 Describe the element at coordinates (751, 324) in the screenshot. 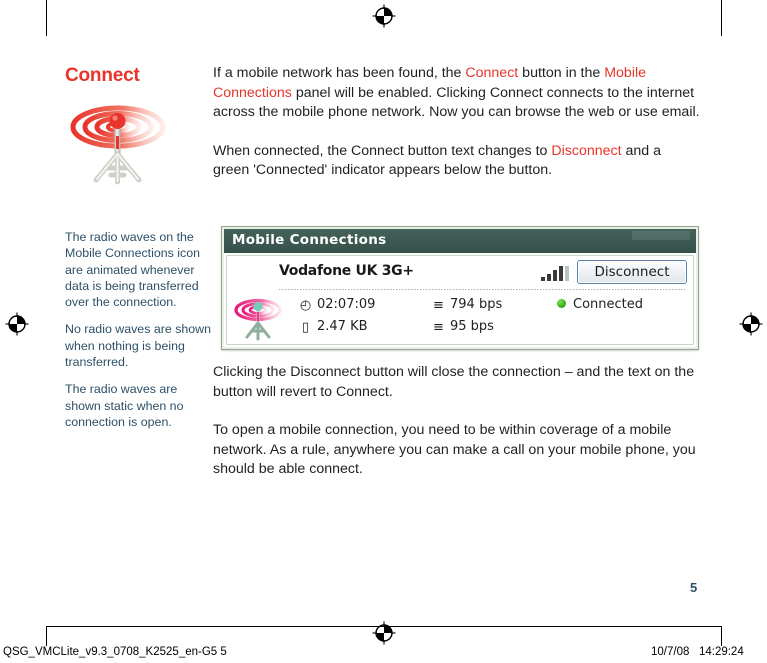

I see `registration-mark-right` at that location.